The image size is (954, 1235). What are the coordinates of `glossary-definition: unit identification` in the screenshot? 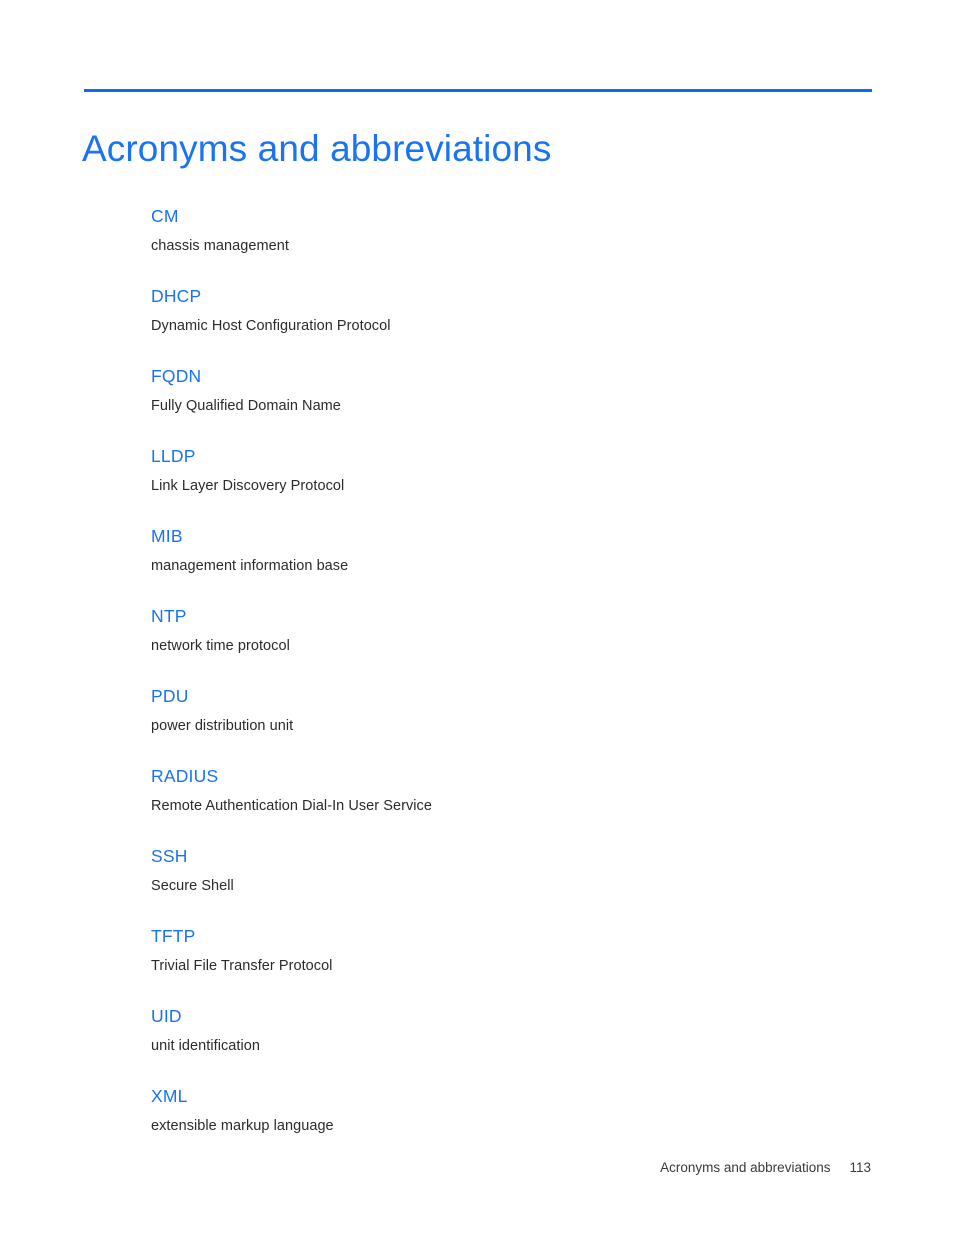 It's located at (205, 1046).